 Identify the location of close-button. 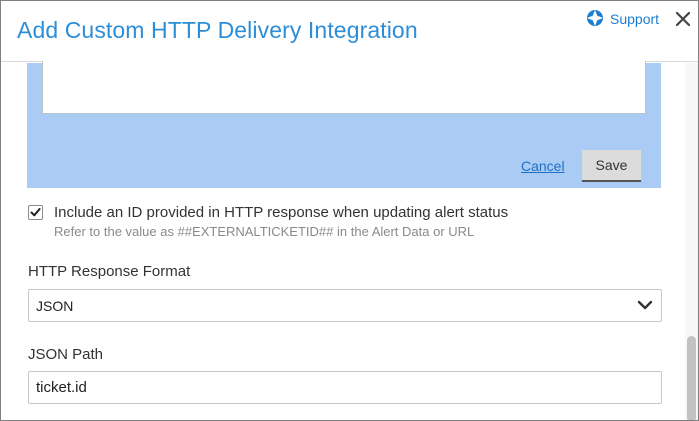
(683, 19).